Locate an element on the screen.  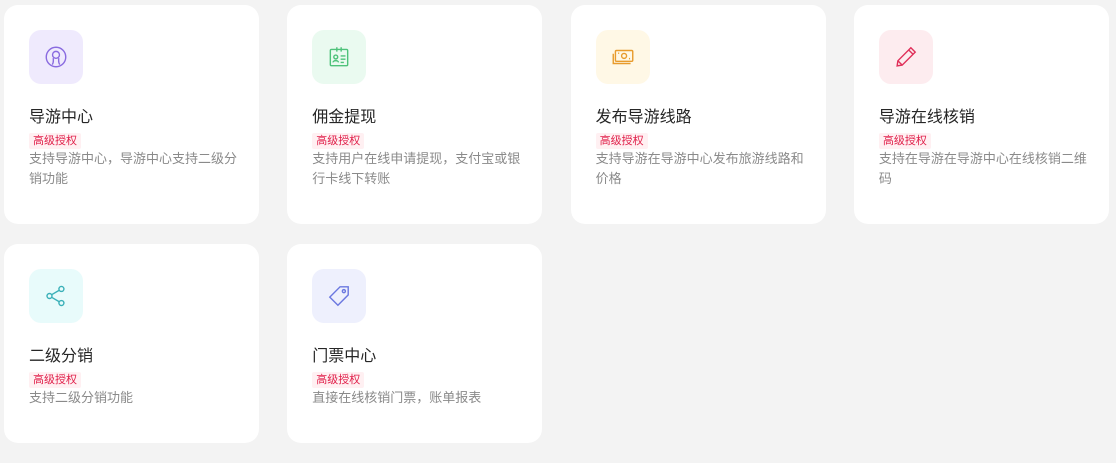
tag-icon is located at coordinates (339, 296).